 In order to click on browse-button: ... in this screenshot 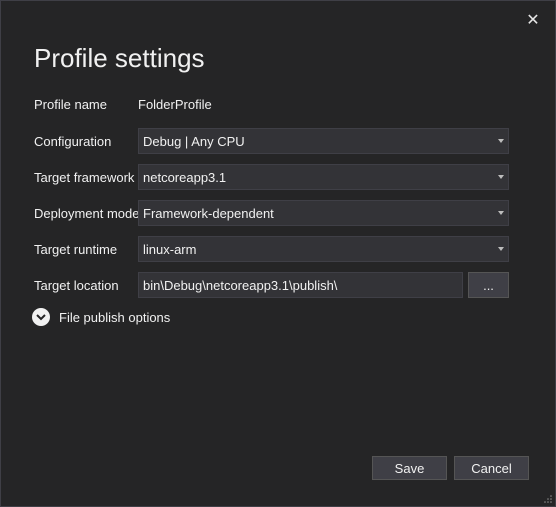, I will do `click(488, 285)`.